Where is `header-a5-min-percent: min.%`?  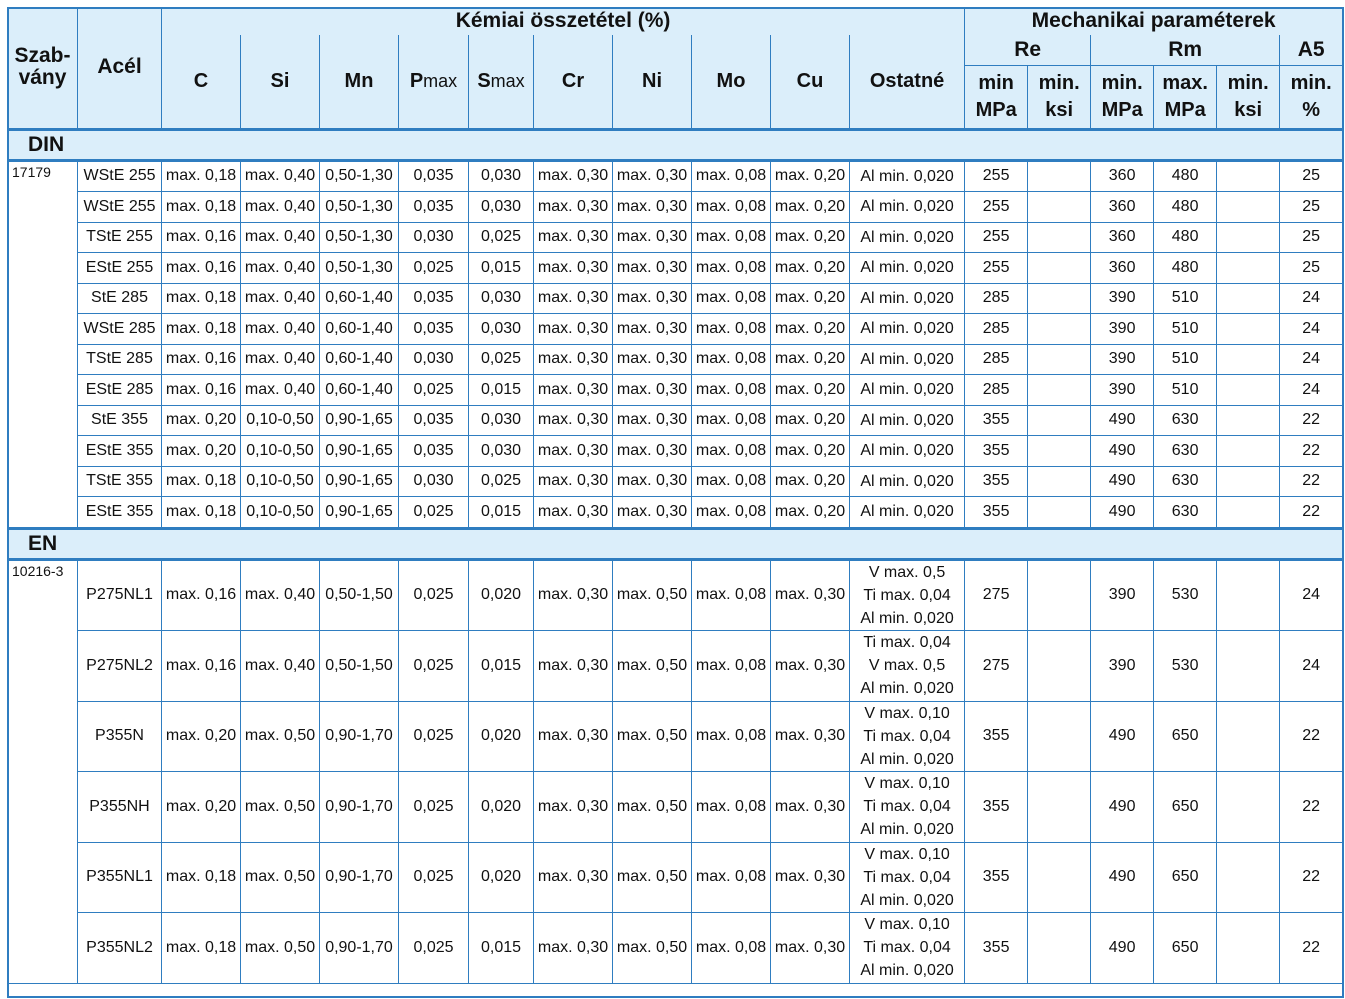 header-a5-min-percent: min.% is located at coordinates (1311, 98).